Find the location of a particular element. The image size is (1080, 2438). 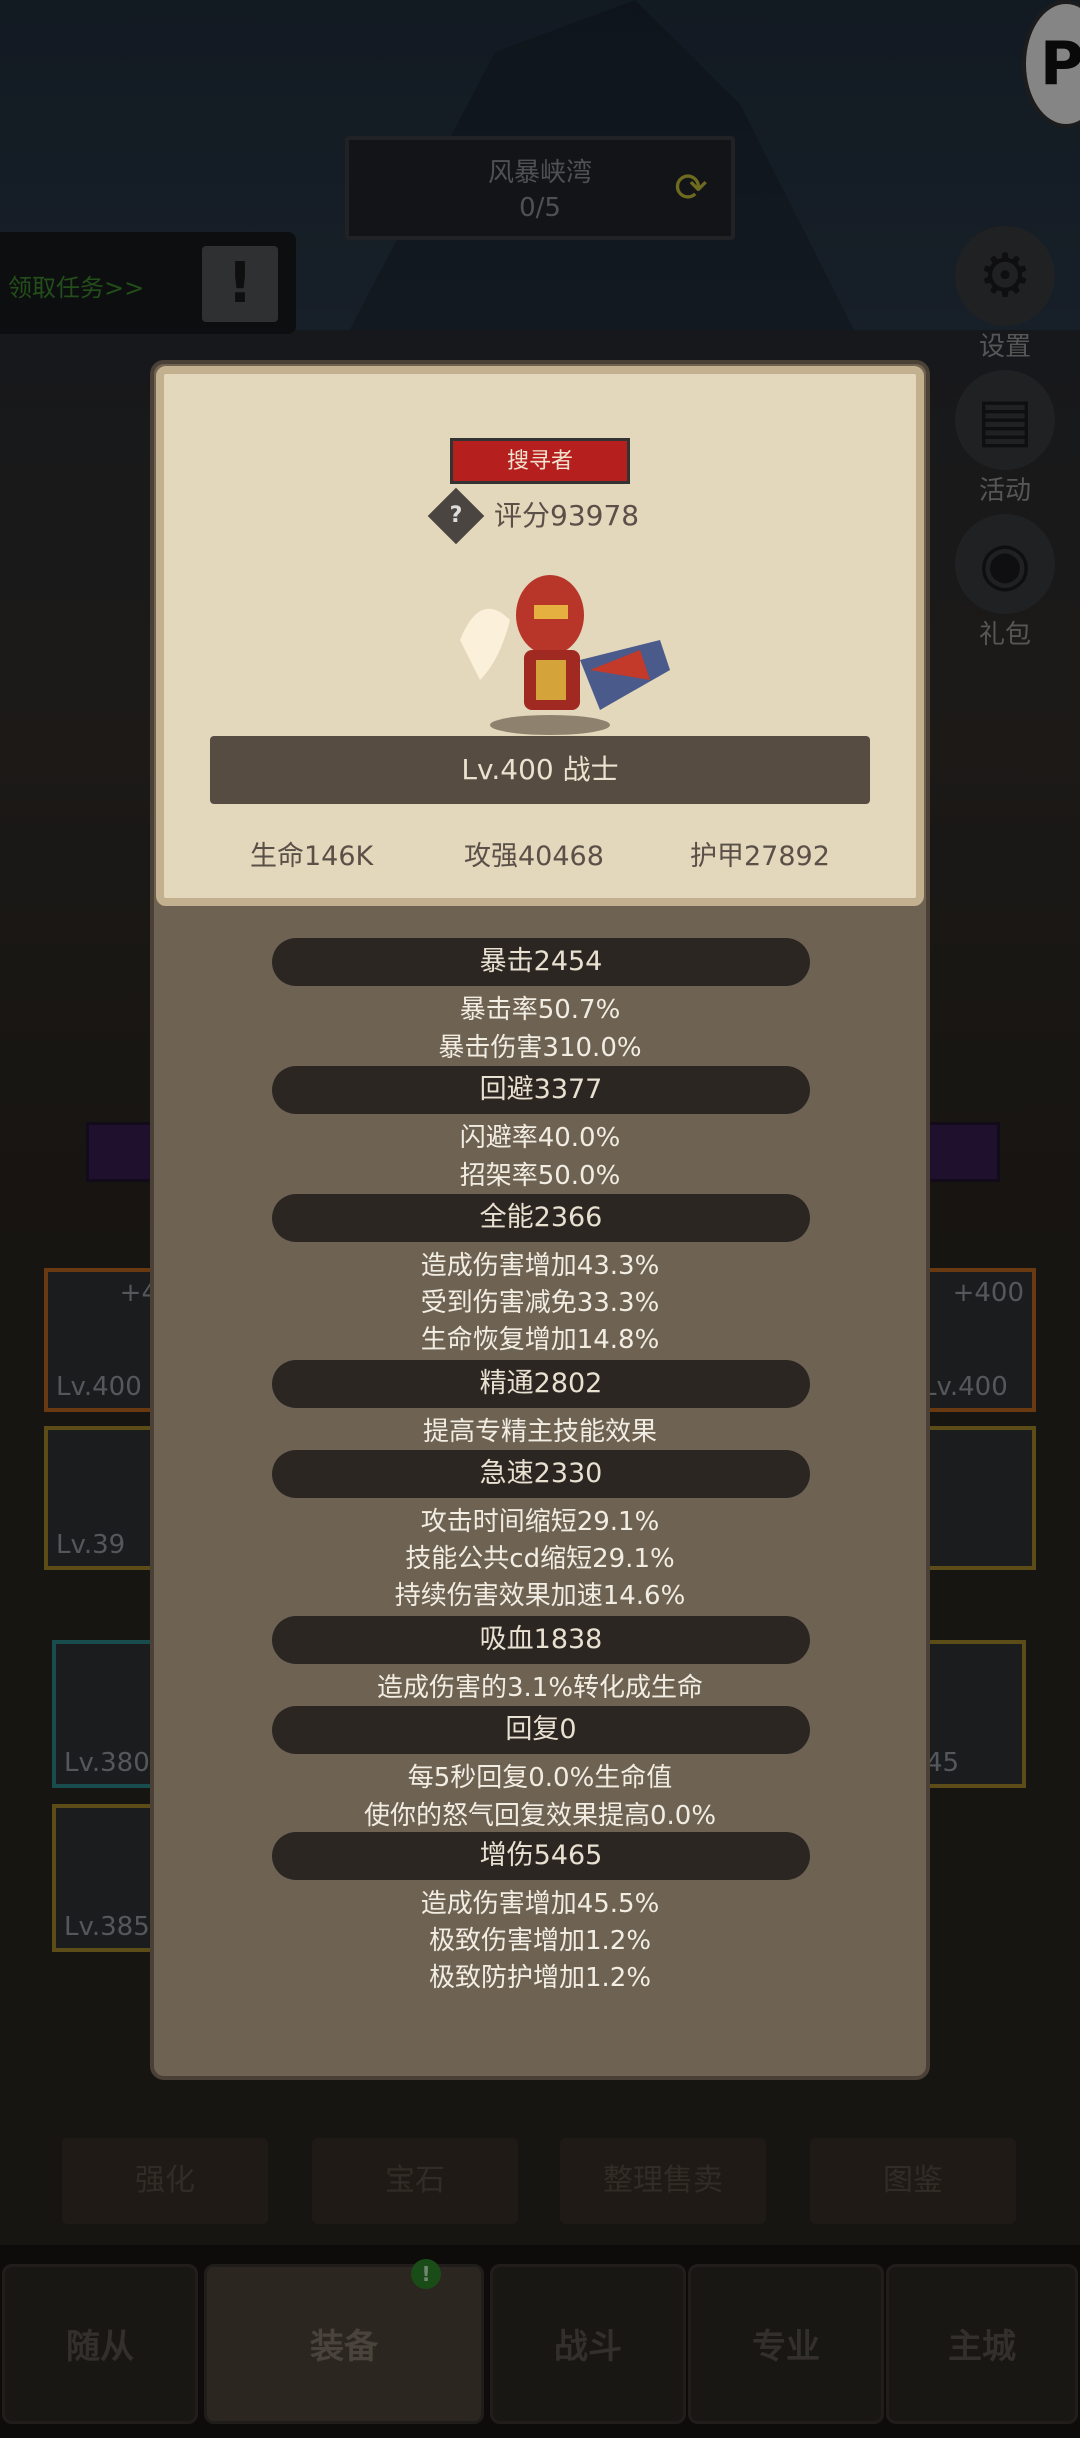

stat-header-haste: 急速2330 is located at coordinates (541, 1474).